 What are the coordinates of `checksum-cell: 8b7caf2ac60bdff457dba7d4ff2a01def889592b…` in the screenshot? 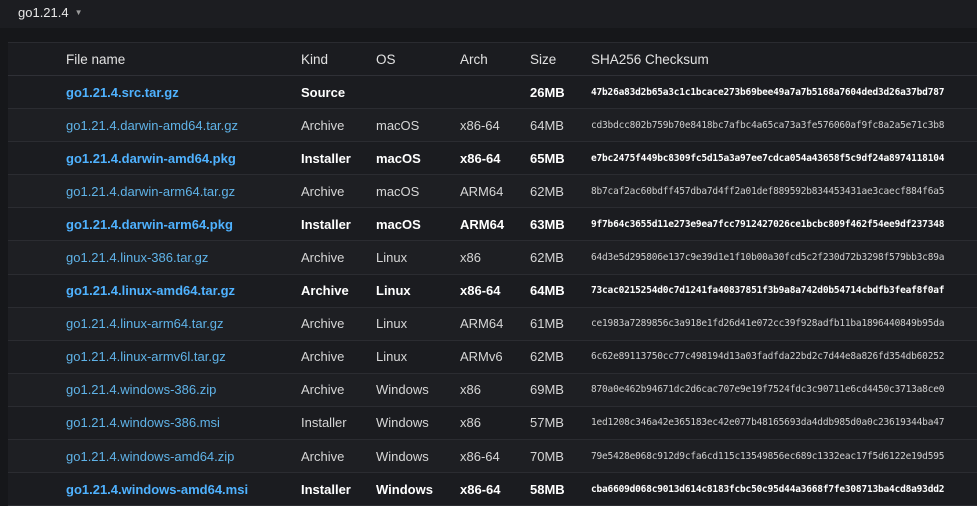 It's located at (784, 191).